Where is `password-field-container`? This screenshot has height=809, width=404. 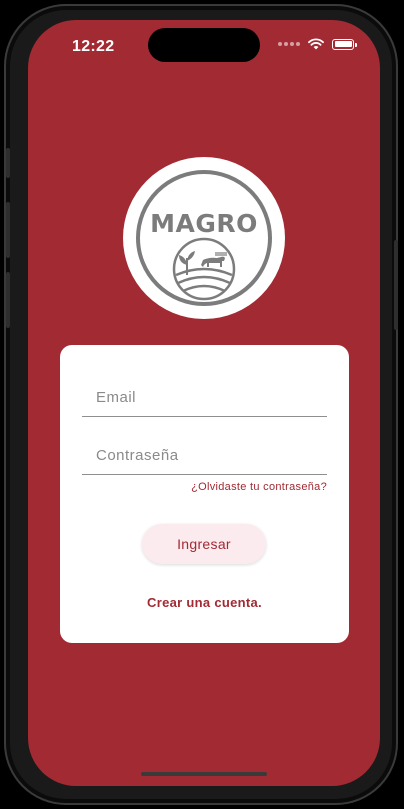
password-field-container is located at coordinates (204, 454).